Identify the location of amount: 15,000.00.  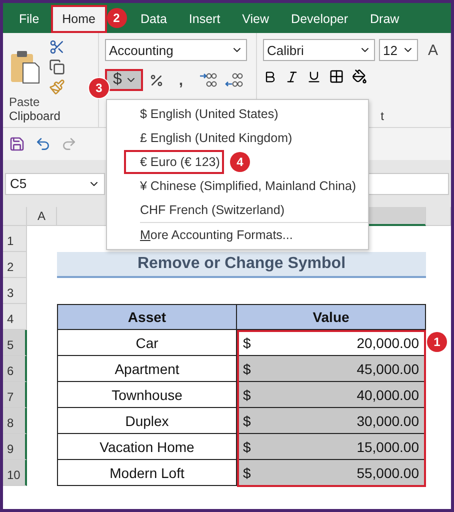
(387, 446).